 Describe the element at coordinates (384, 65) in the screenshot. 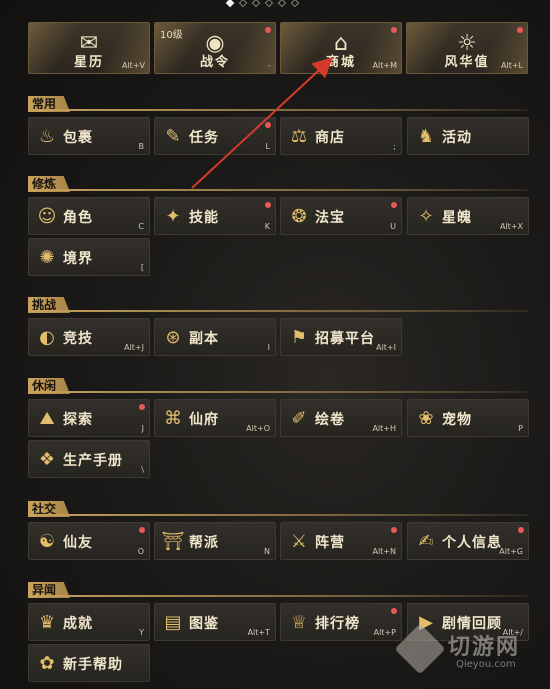

I see `hotkey-hint: Alt+M` at that location.